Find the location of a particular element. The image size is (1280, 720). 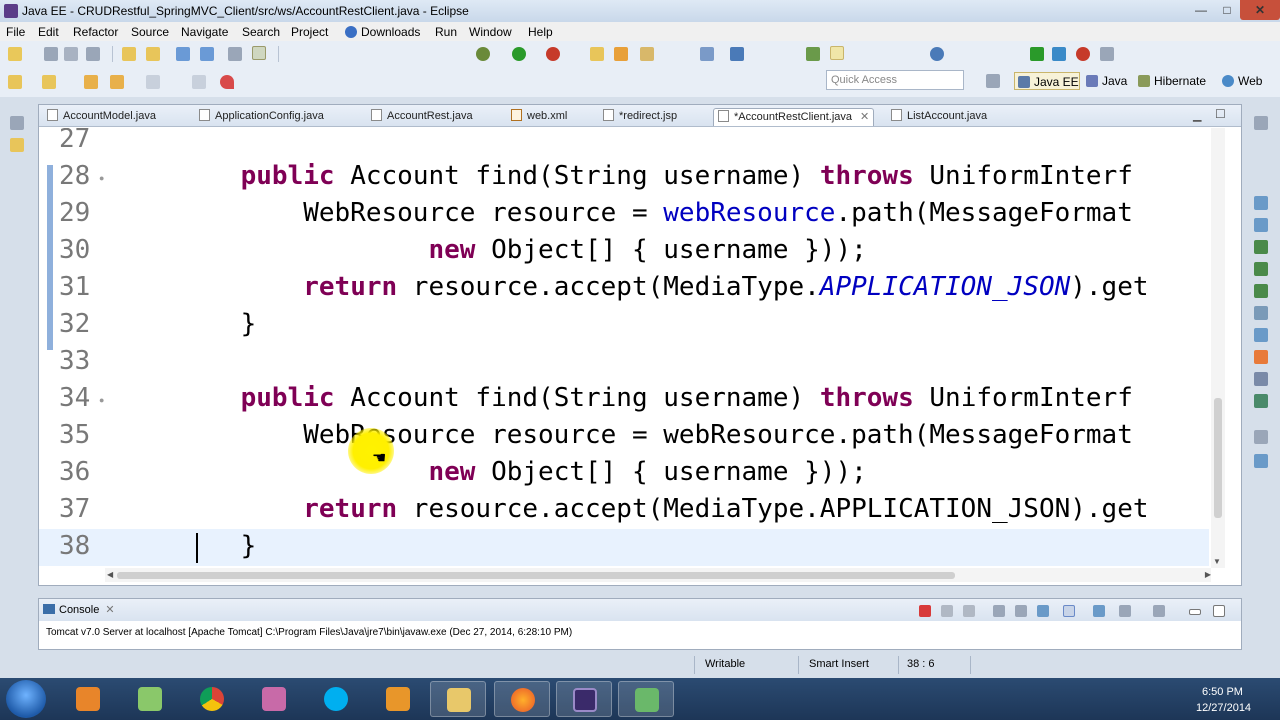

vertical-scroll-thumb is located at coordinates (1218, 458).